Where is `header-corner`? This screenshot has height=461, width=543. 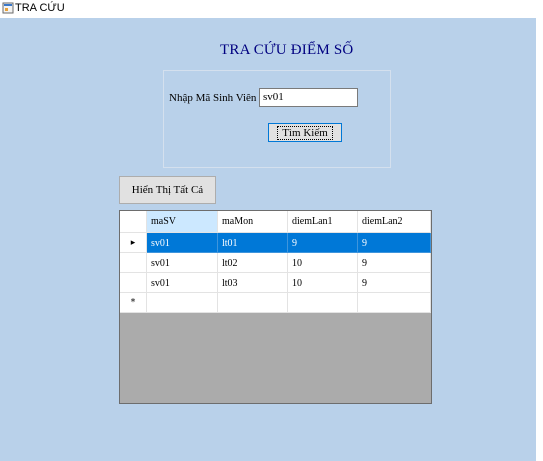 header-corner is located at coordinates (133, 222).